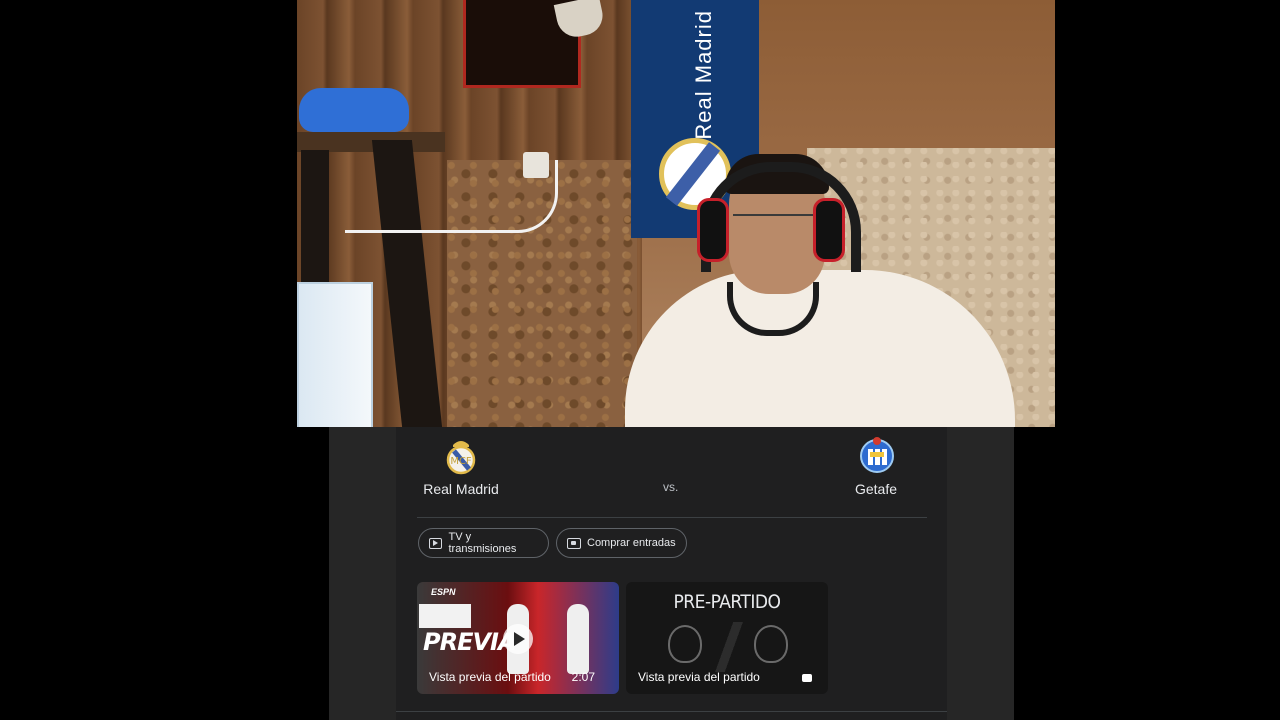 This screenshot has height=720, width=1280. What do you see at coordinates (578, 639) in the screenshot?
I see `player-figure` at bounding box center [578, 639].